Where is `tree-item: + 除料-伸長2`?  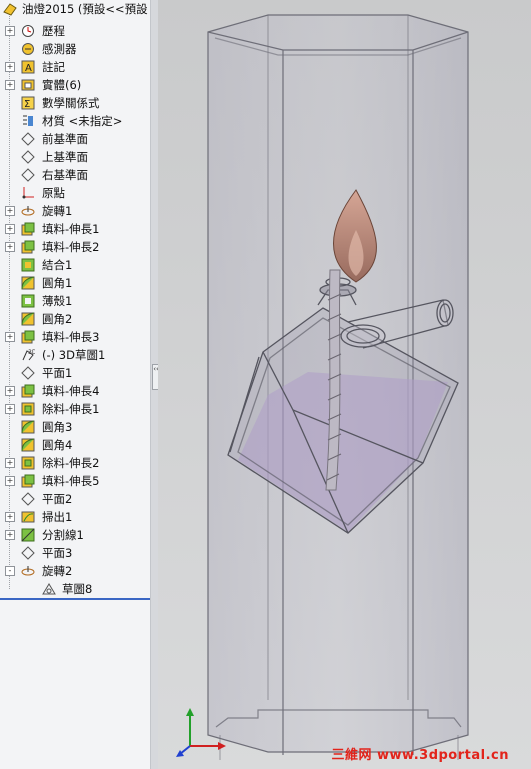
tree-item: + 除料-伸長2 is located at coordinates (75, 463).